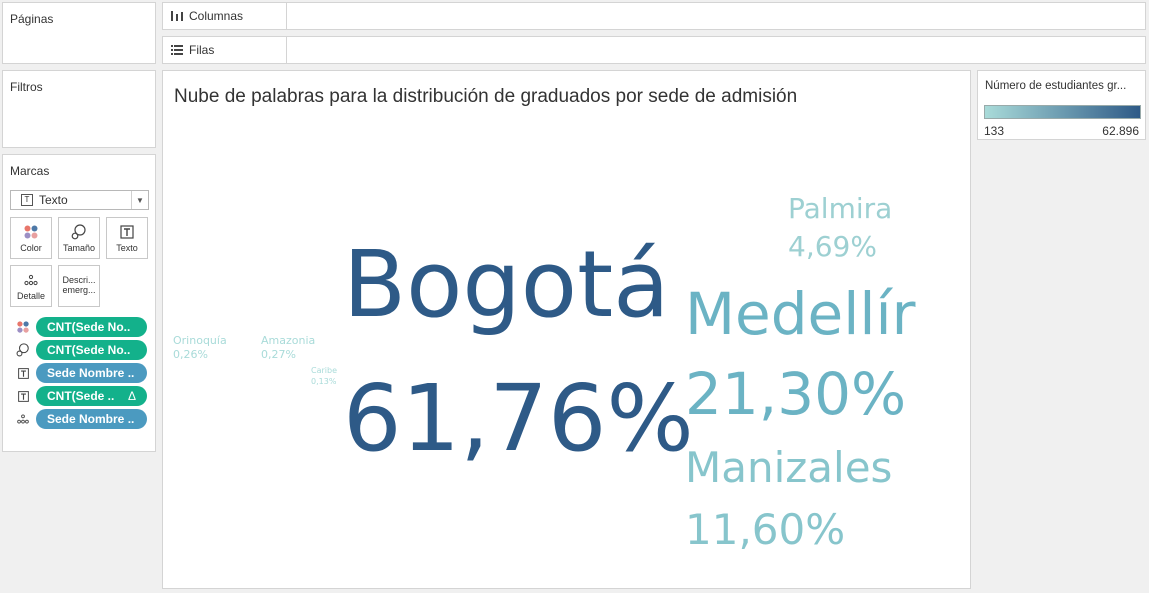 The height and width of the screenshot is (593, 1149). What do you see at coordinates (30, 296) in the screenshot?
I see `detail-label: Detalle` at bounding box center [30, 296].